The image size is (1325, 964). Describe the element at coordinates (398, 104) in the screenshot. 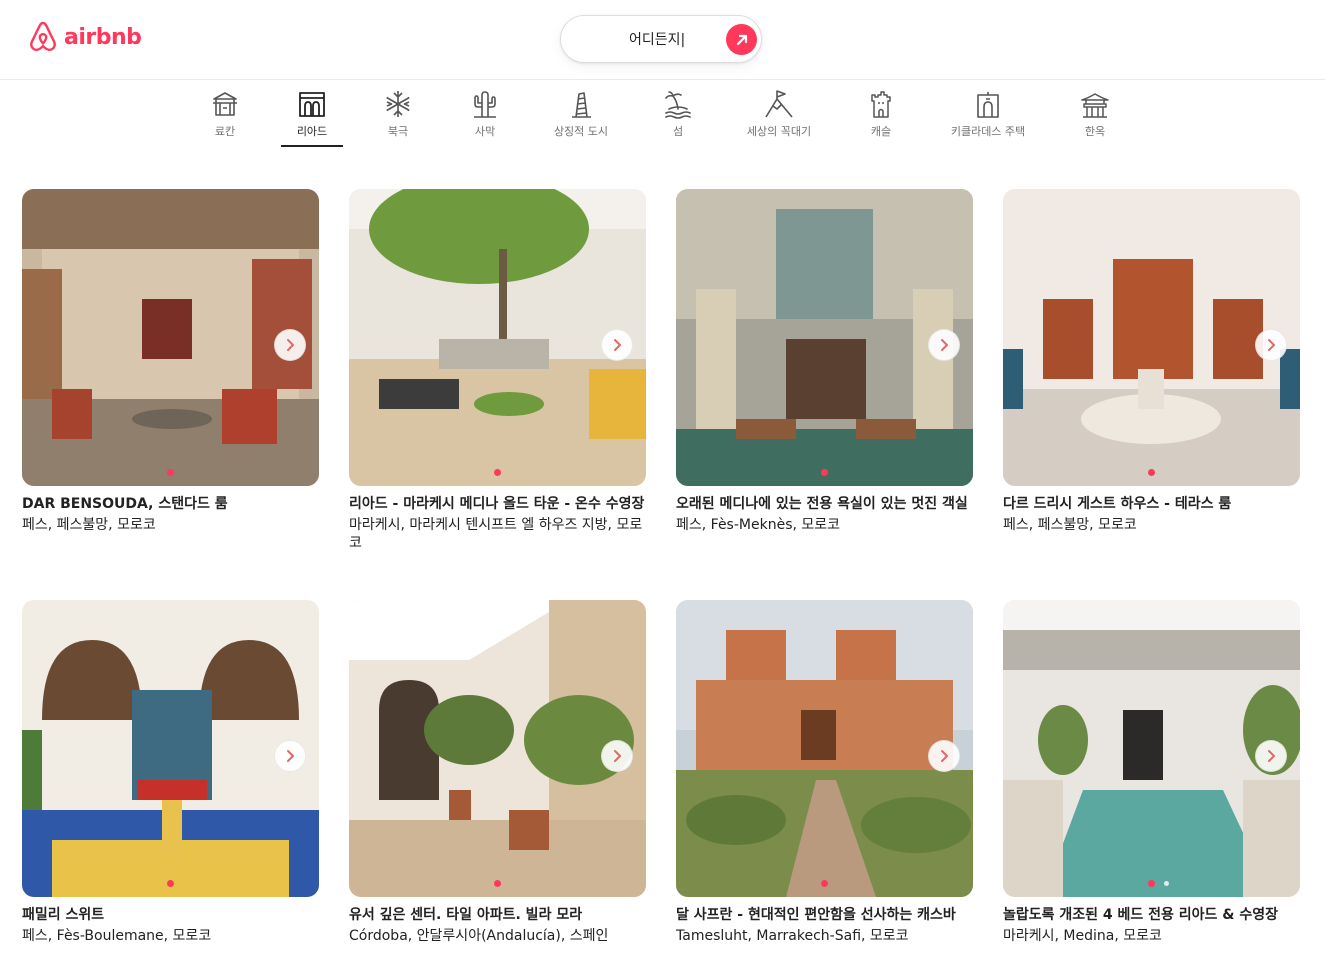

I see `snowflake-icon` at that location.